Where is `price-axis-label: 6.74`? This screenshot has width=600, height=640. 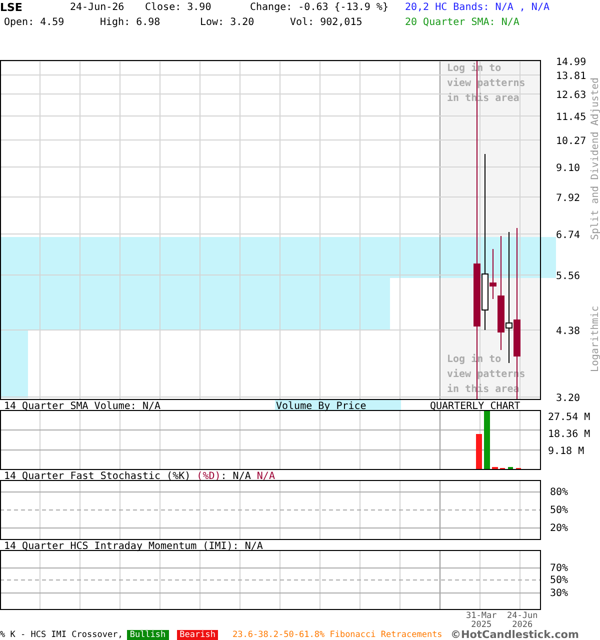 price-axis-label: 6.74 is located at coordinates (568, 235).